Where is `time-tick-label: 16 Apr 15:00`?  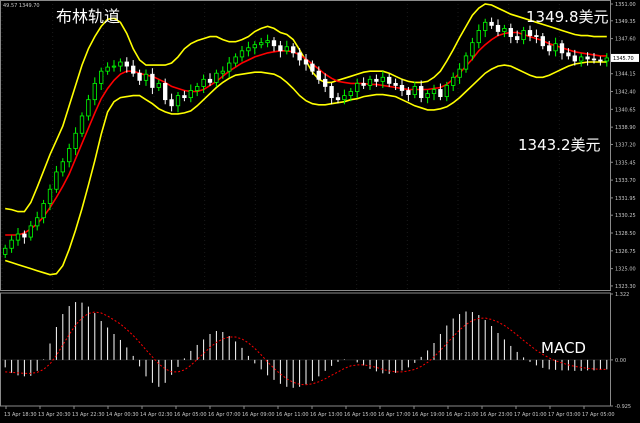
time-tick-label: 16 Apr 15:00 is located at coordinates (360, 415).